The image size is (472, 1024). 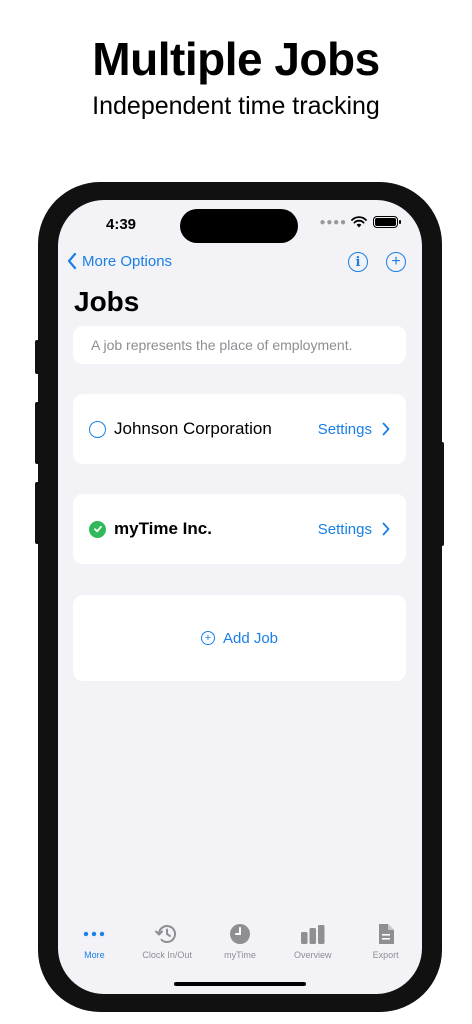 What do you see at coordinates (193, 428) in the screenshot?
I see `job-name: Johnson Corporation` at bounding box center [193, 428].